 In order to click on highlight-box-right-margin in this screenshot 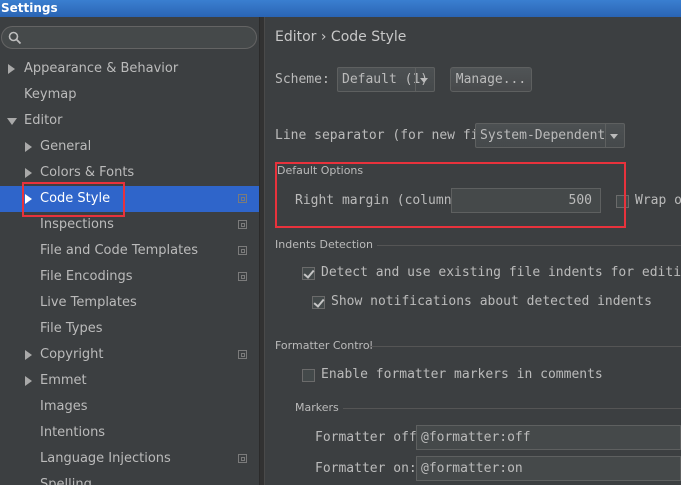, I will do `click(450, 195)`.